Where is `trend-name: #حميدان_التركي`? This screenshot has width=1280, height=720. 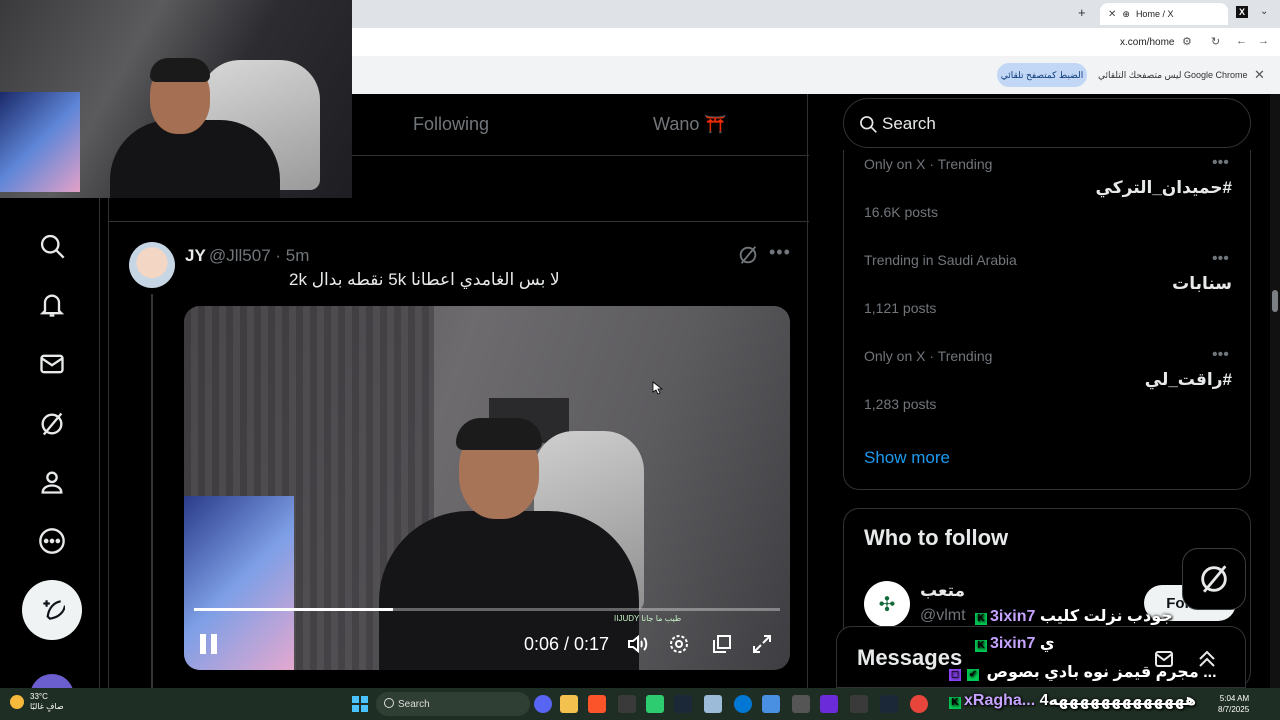 trend-name: #حميدان_التركي is located at coordinates (1163, 187).